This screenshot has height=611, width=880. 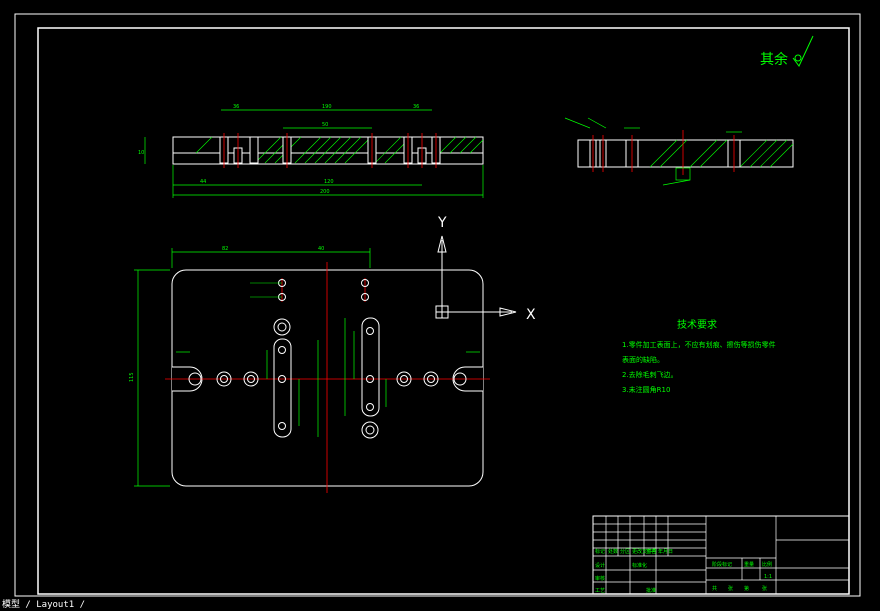 I want to click on tech-requirement-line-4: 3.未注圆角R10, so click(x=646, y=389).